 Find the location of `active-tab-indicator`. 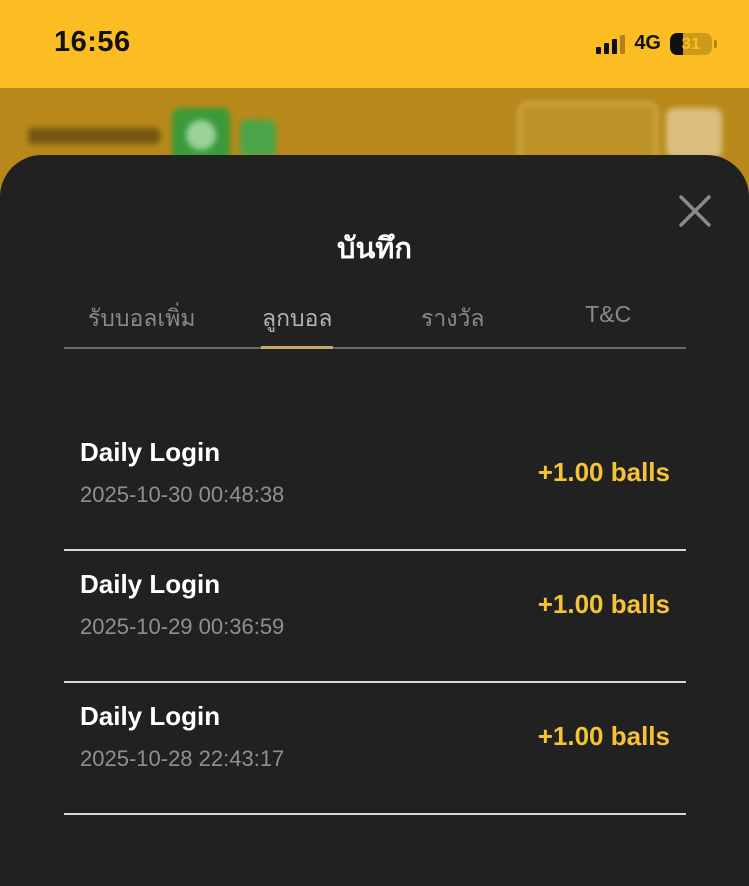

active-tab-indicator is located at coordinates (297, 347).